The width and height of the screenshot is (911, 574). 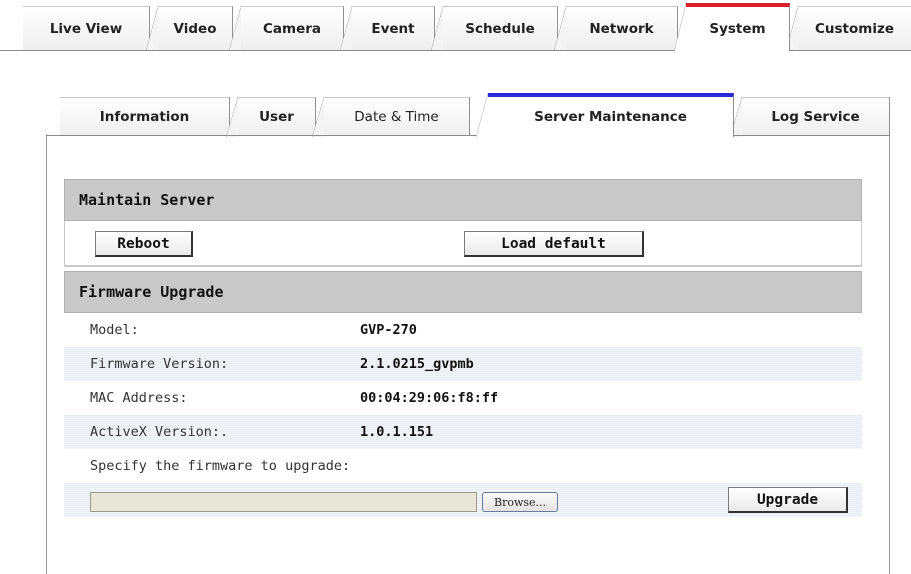 What do you see at coordinates (621, 28) in the screenshot?
I see `tab-label: Network` at bounding box center [621, 28].